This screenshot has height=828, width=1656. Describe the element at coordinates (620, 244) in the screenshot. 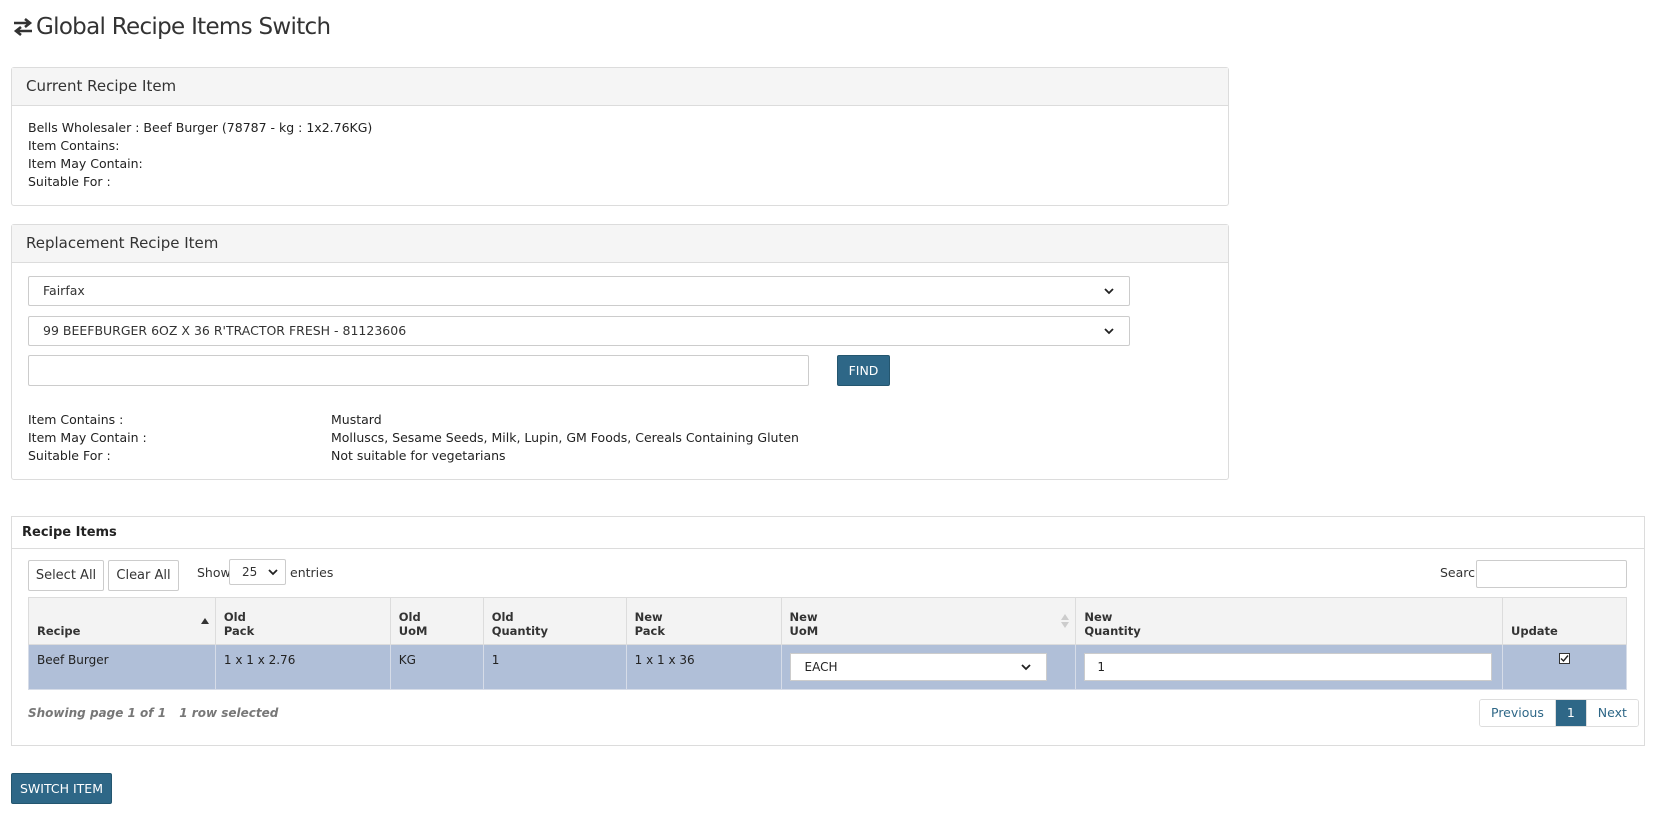

I see `replacement-recipe-item-heading: Replacement Recipe Item` at that location.